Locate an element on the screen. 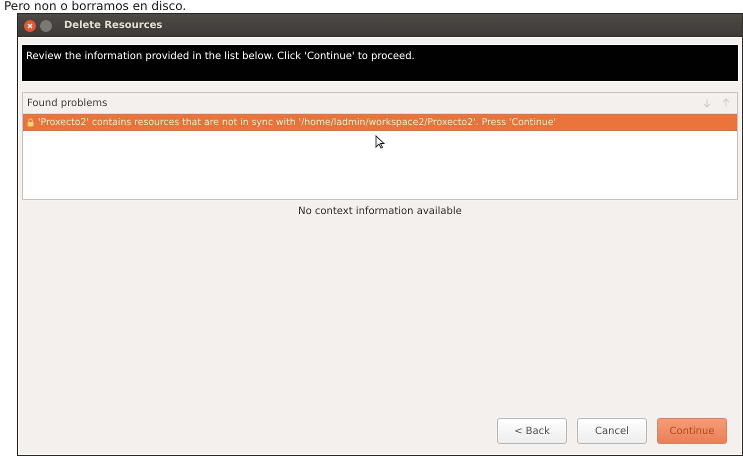 This screenshot has height=456, width=743. message-banner: Review the information provided in the list below. Click 'Continue' to proceed. is located at coordinates (380, 63).